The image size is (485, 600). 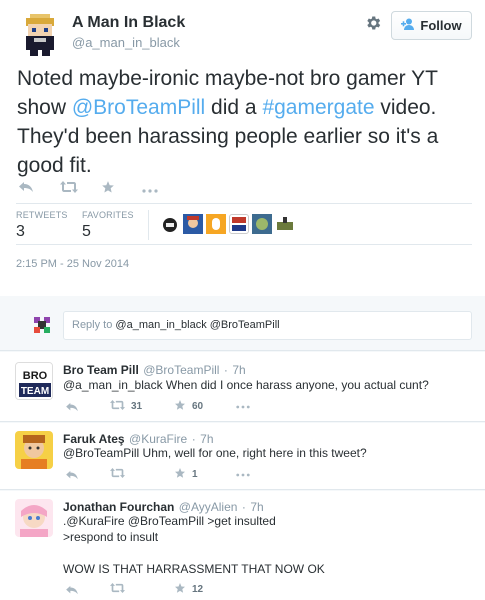 I want to click on reply-text-line: WOW IS THAT HARRASSMENT THAT NOW OK, so click(x=194, y=569).